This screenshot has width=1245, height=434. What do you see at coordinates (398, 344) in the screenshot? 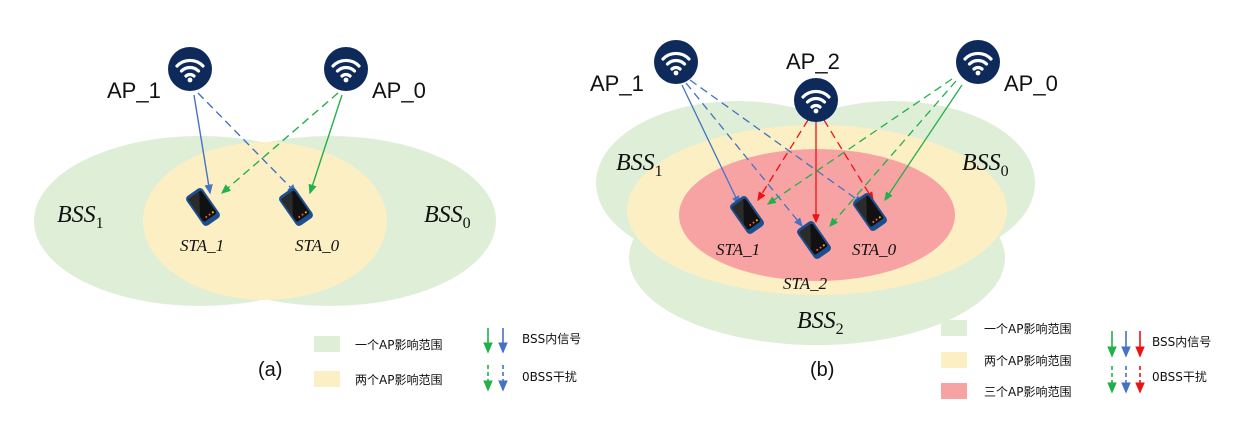
I see `legend-one-ap-label-a: 一个AP影响范围` at bounding box center [398, 344].